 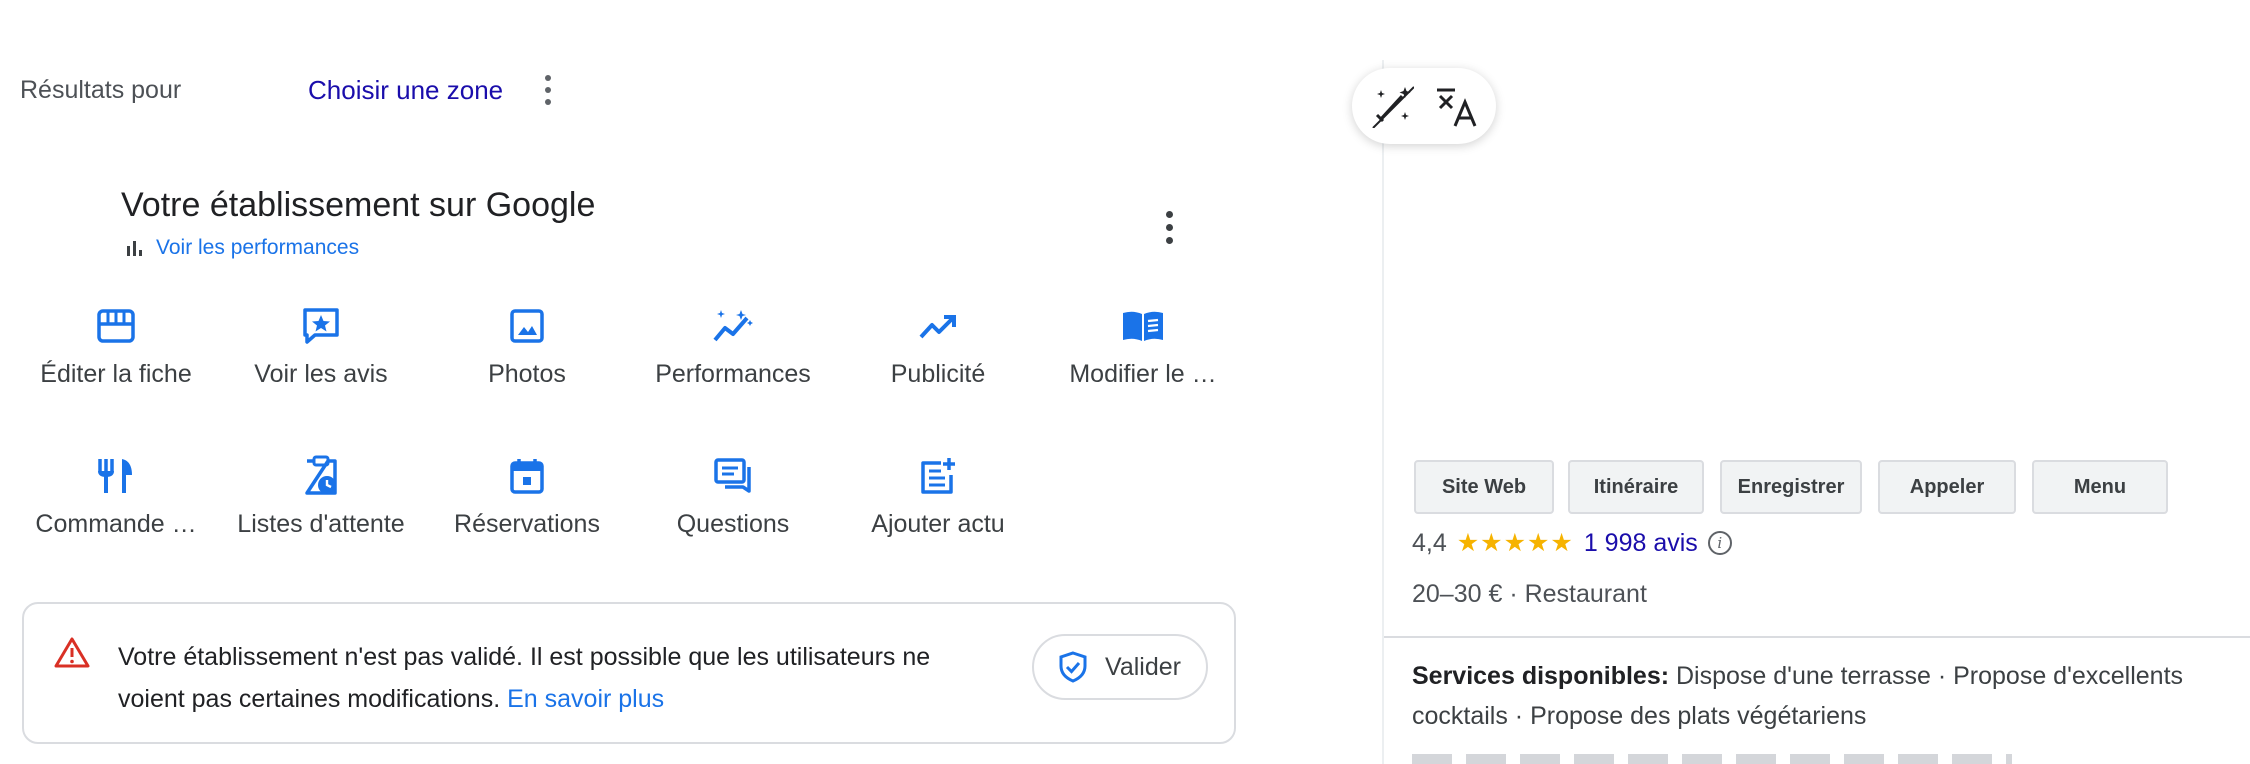 What do you see at coordinates (1817, 637) in the screenshot?
I see `section-divider` at bounding box center [1817, 637].